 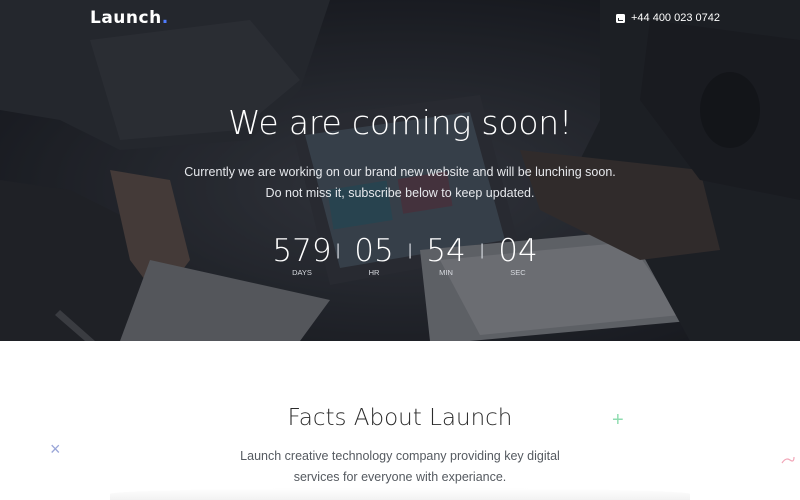 I want to click on countdown-timer: 579 DAYS | 05 HR | 54 MIN | 04 SEC, so click(x=410, y=258).